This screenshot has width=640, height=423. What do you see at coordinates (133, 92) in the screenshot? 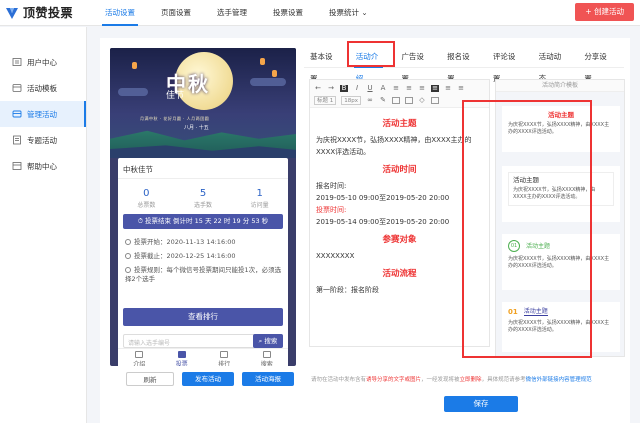
I see `cloud-illustration` at bounding box center [133, 92].